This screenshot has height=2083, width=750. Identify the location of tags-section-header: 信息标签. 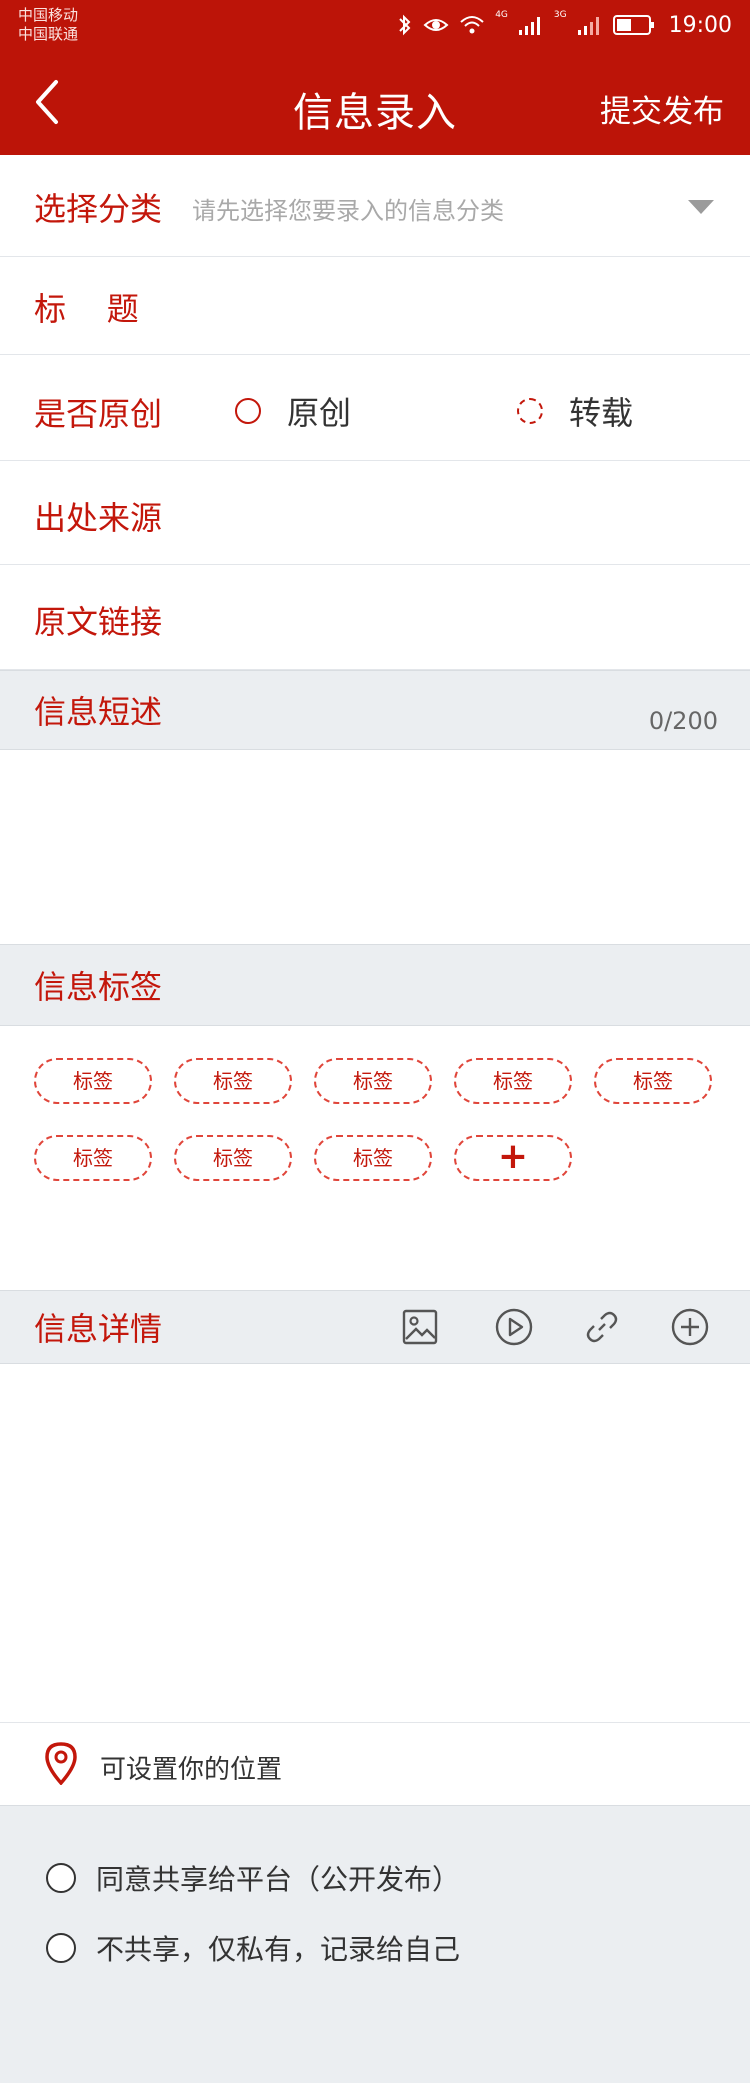
(375, 985).